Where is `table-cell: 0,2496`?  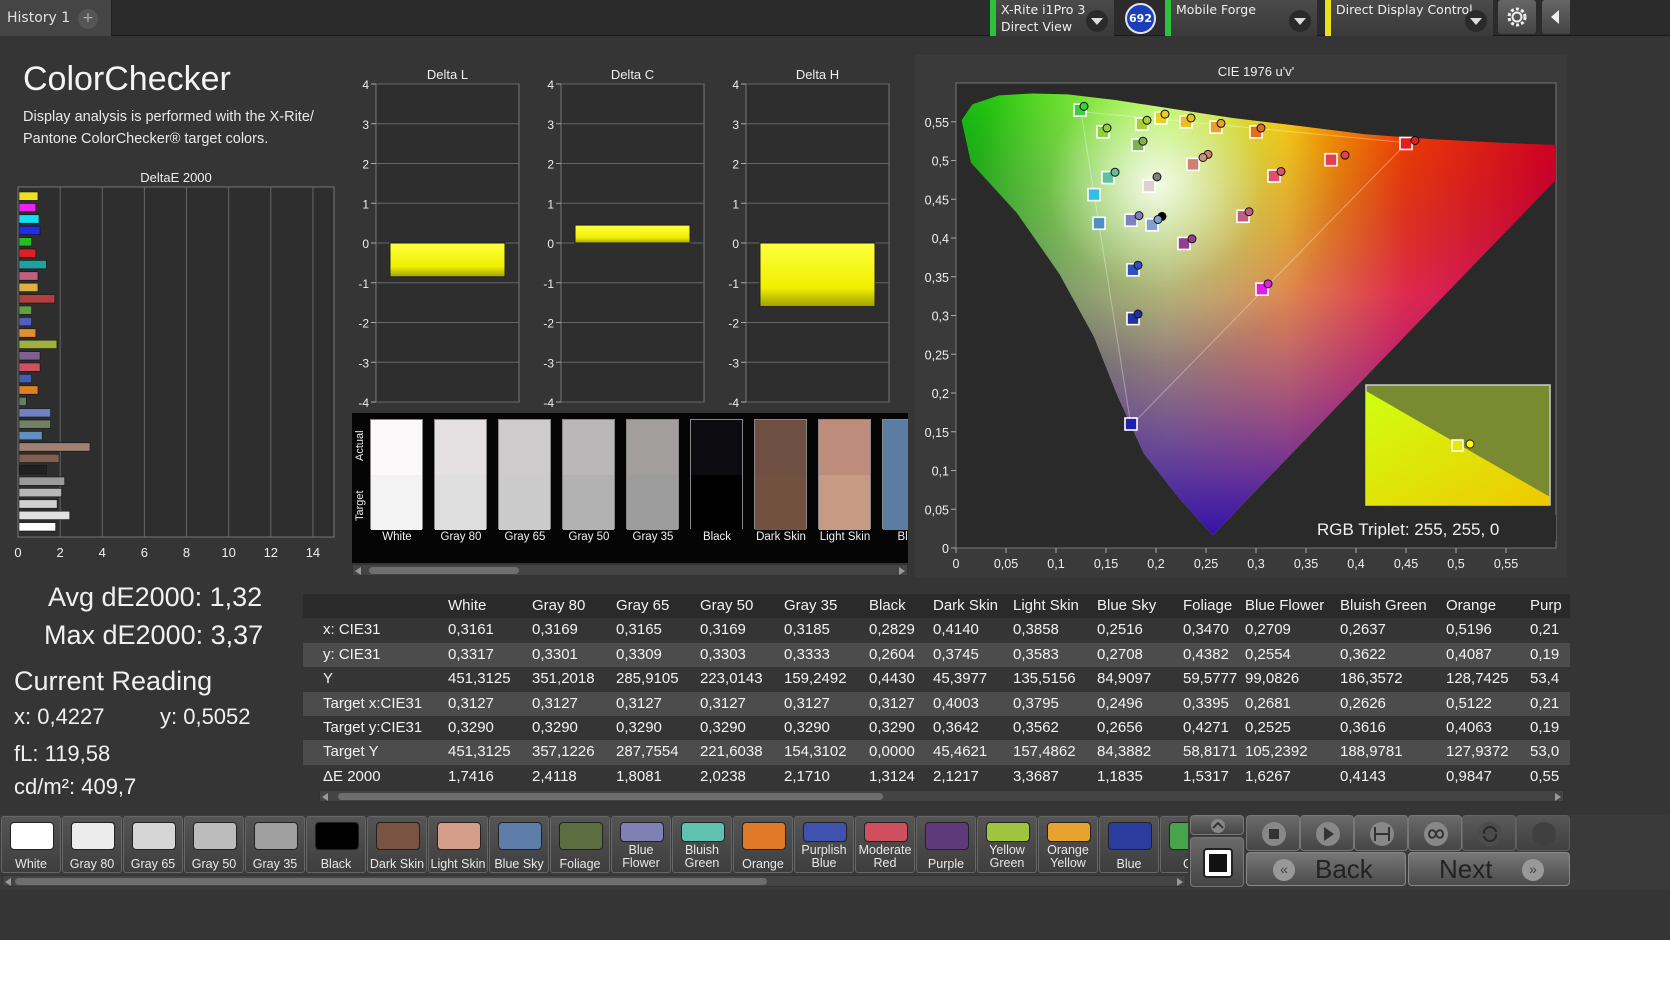
table-cell: 0,2496 is located at coordinates (1120, 703).